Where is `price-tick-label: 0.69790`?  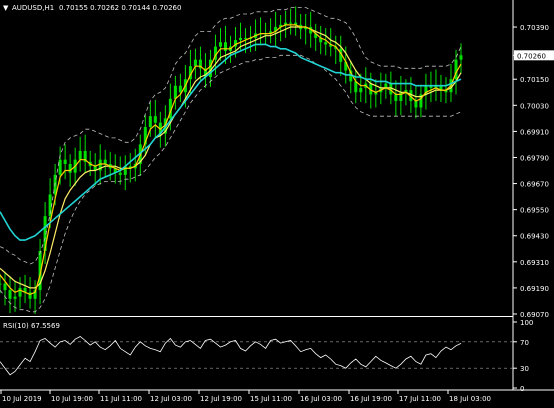
price-tick-label: 0.69790 is located at coordinates (534, 158).